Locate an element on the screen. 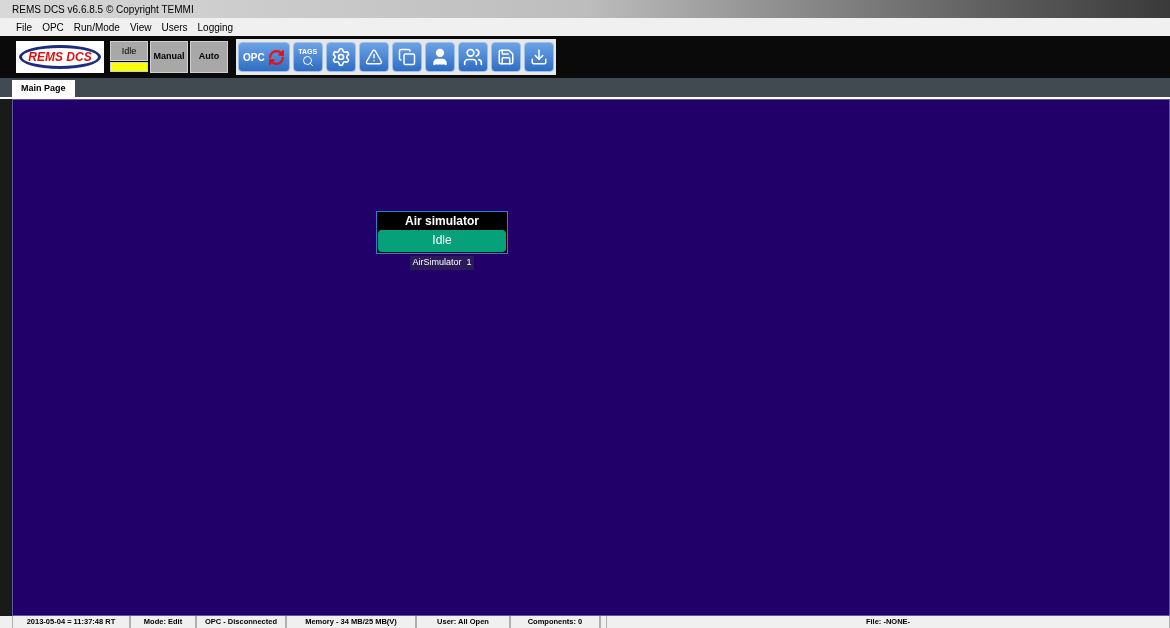 The height and width of the screenshot is (628, 1170). download-icon is located at coordinates (538, 57).